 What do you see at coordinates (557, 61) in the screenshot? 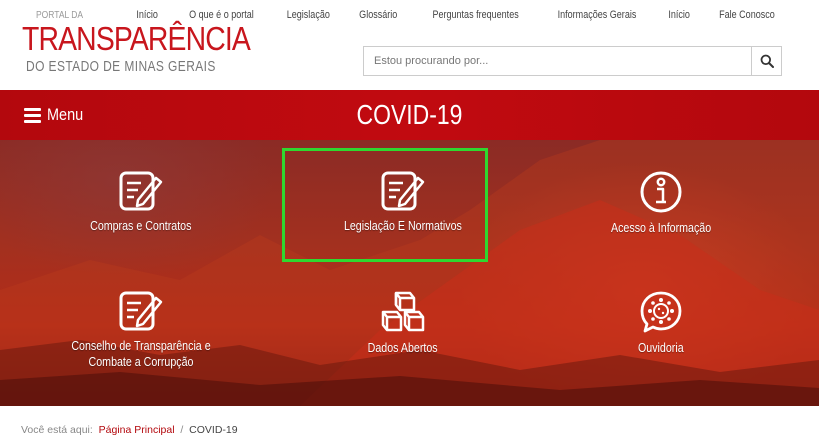
I see `search-input` at bounding box center [557, 61].